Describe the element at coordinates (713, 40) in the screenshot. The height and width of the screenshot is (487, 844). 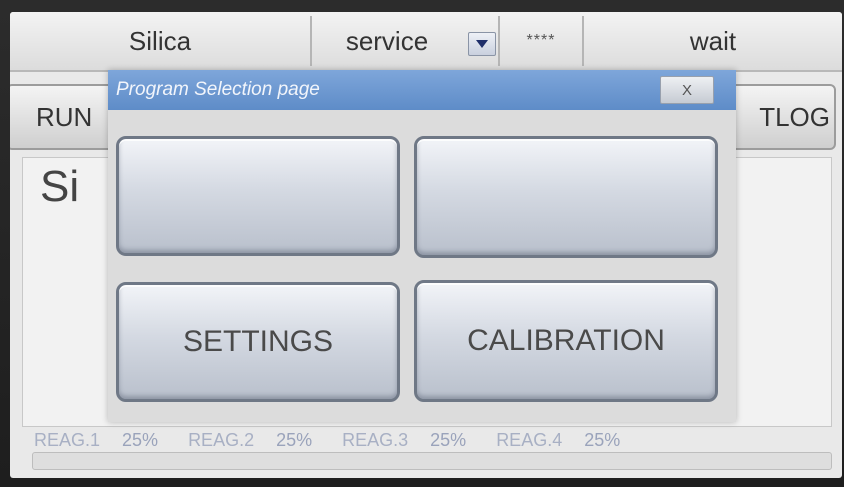
I see `status-text: wait` at that location.